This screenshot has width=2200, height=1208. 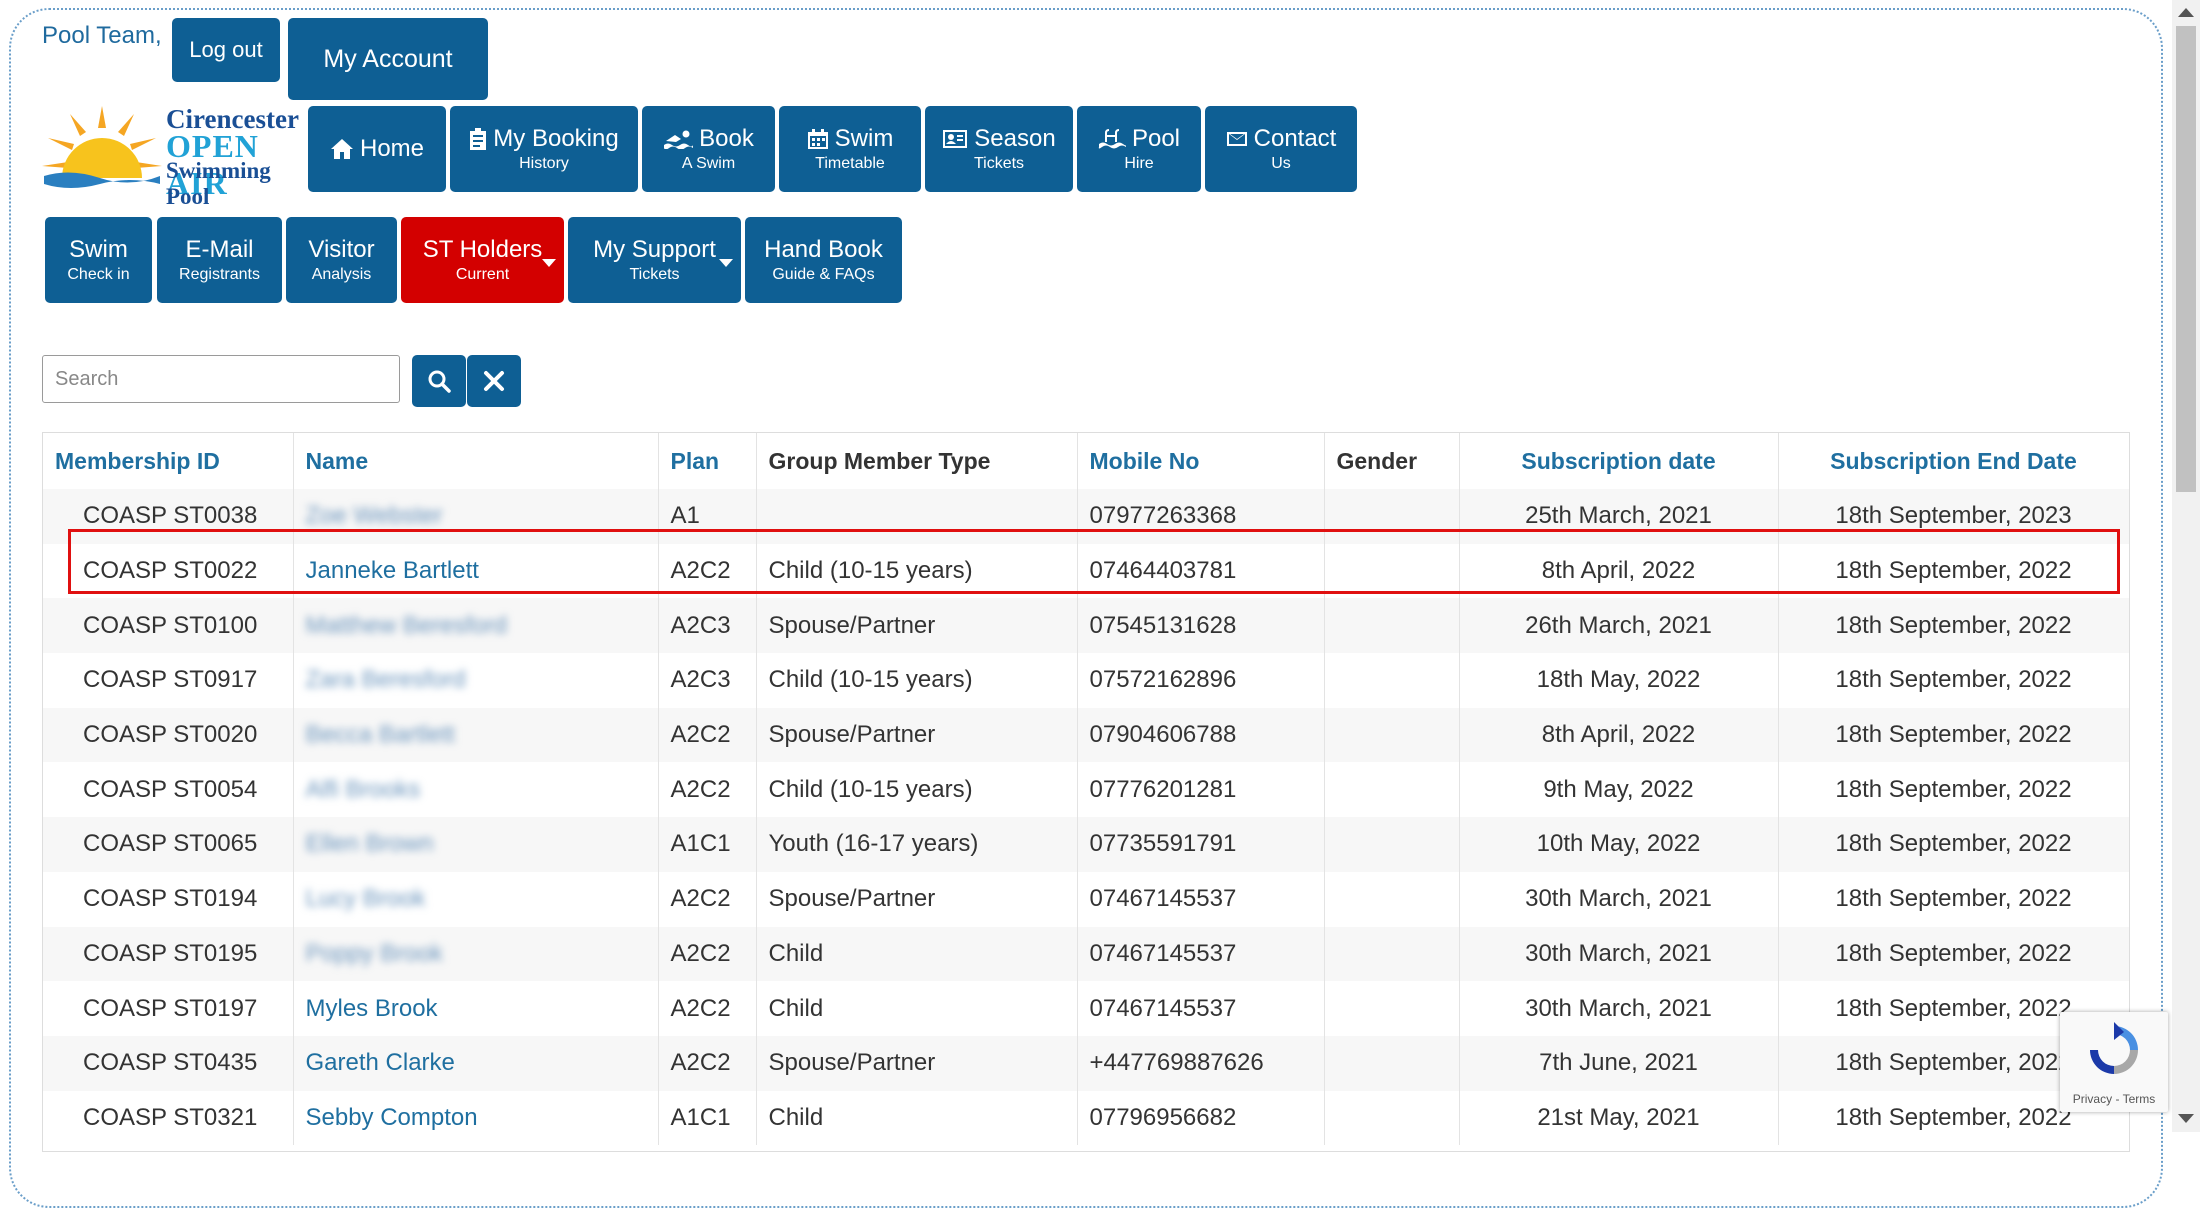 I want to click on scrollbar-thumb, so click(x=2186, y=259).